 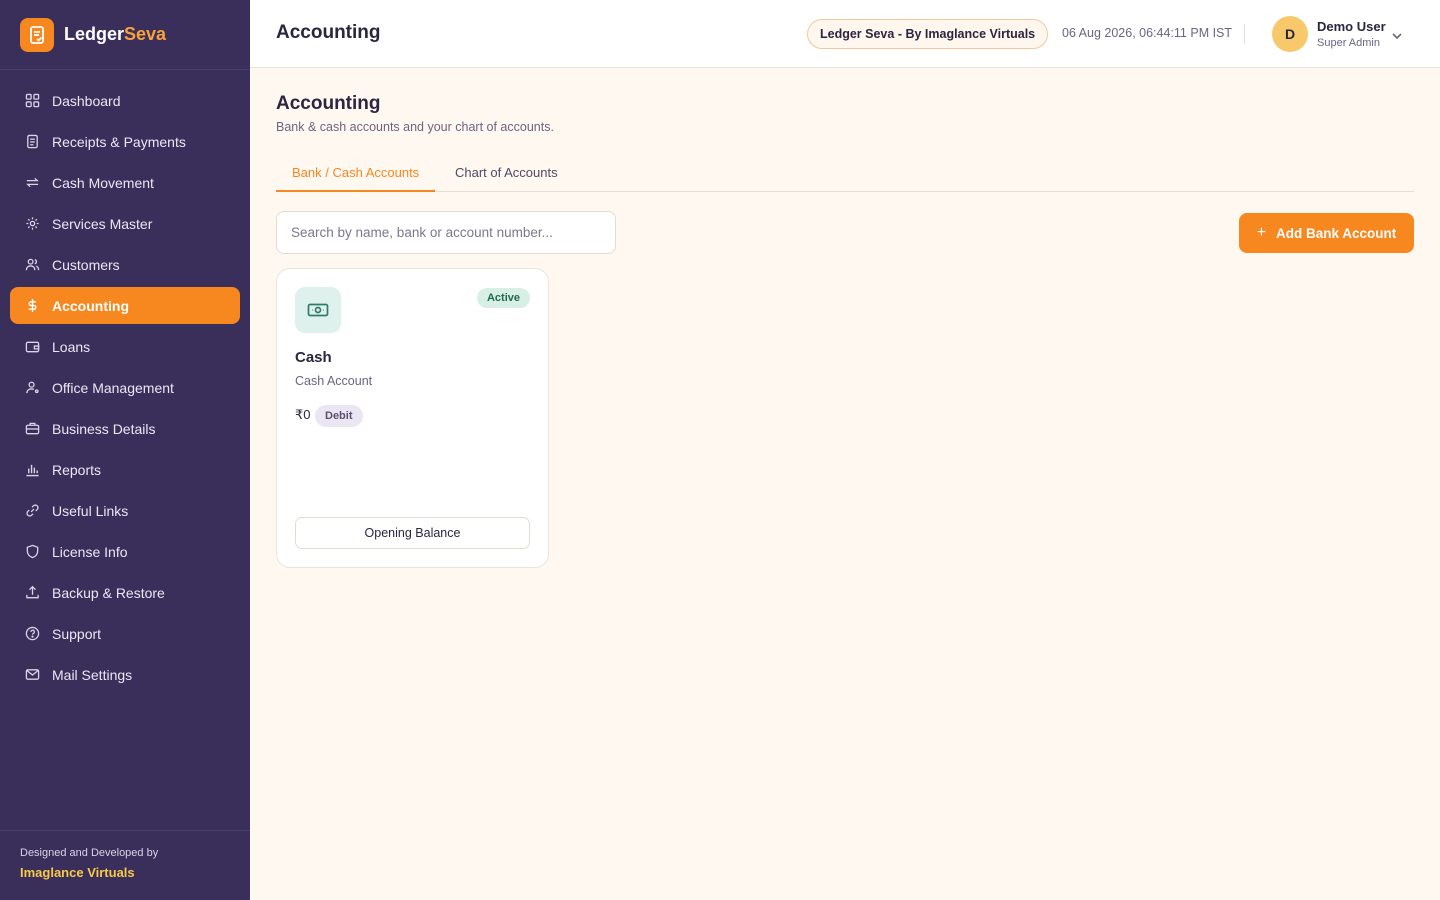 I want to click on shield-icon, so click(x=32, y=552).